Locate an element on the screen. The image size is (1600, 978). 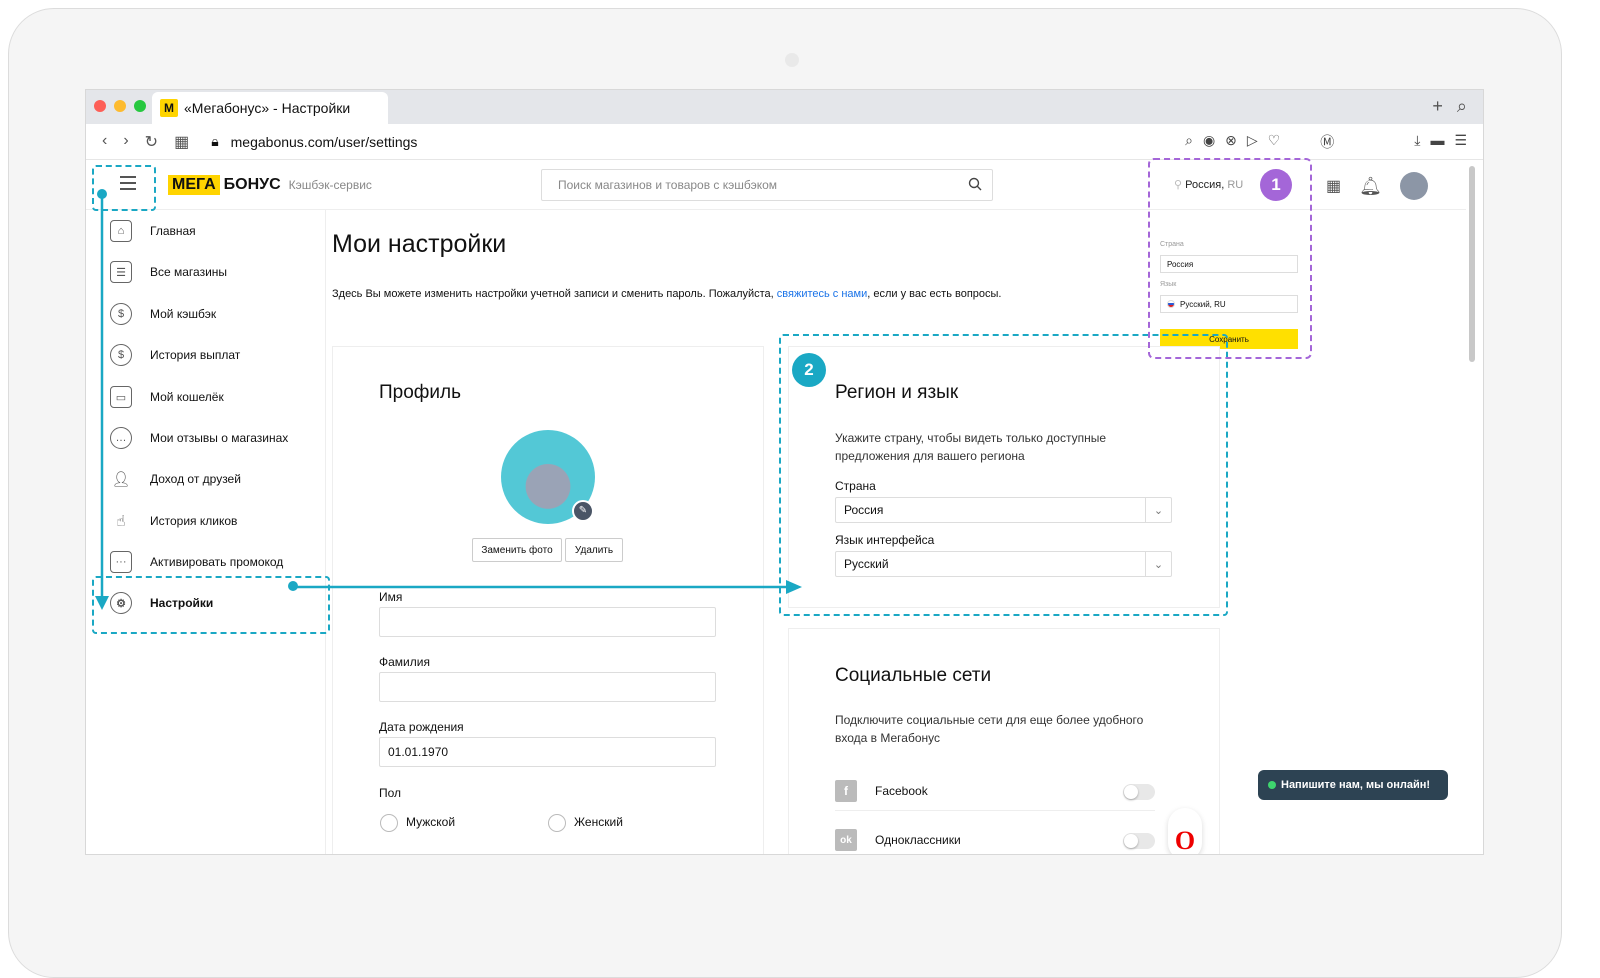
extension-icon: Ⓜ is located at coordinates (1327, 142).